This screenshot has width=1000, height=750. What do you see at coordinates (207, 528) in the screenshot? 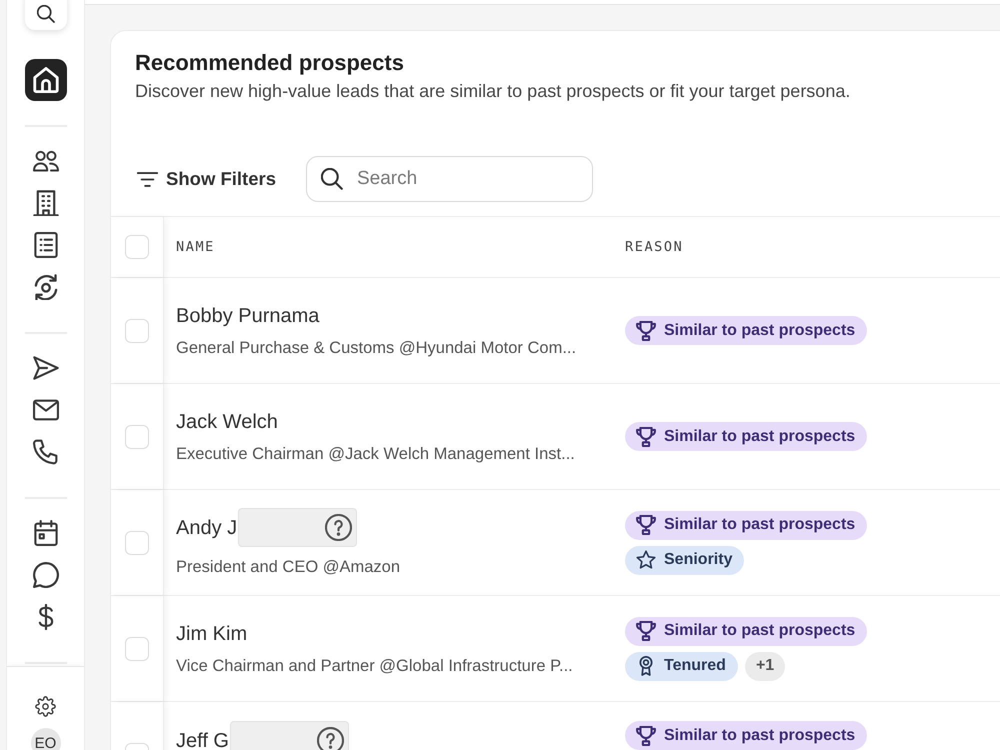
I see `prospect-name: Andy J` at bounding box center [207, 528].